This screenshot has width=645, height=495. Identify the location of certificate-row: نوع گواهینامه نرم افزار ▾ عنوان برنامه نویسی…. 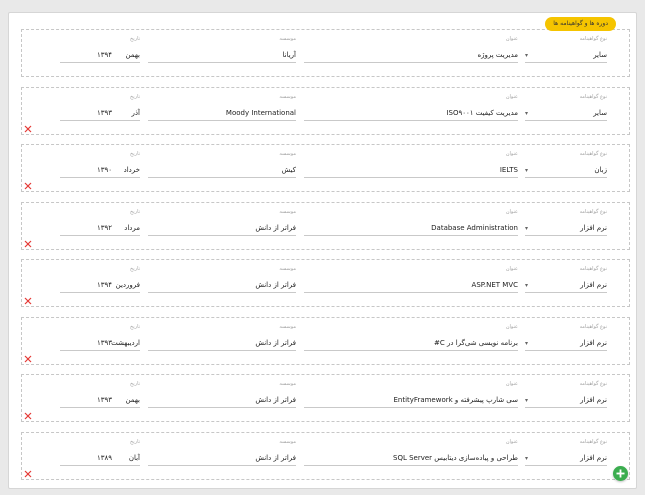
(325, 340).